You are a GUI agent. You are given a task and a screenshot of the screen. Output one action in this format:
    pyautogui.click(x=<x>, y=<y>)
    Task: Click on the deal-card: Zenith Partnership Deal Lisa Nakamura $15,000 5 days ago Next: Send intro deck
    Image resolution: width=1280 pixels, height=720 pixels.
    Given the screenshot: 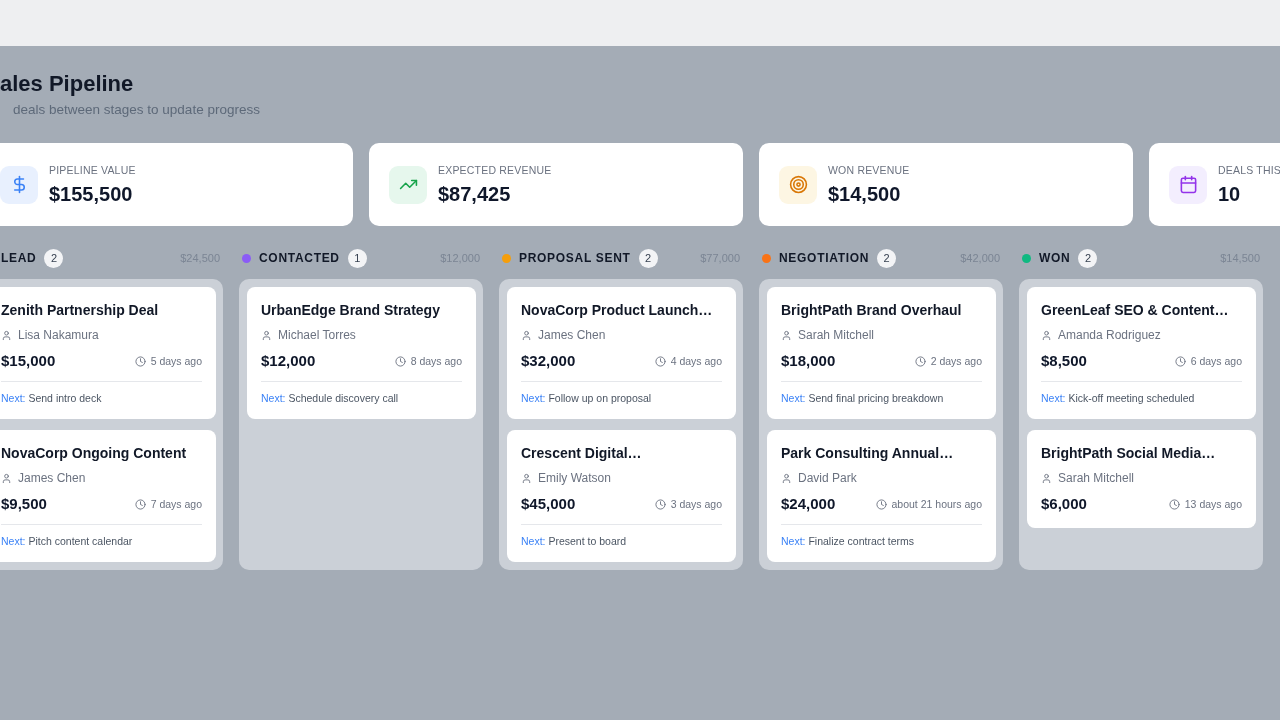 What is the action you would take?
    pyautogui.click(x=108, y=353)
    